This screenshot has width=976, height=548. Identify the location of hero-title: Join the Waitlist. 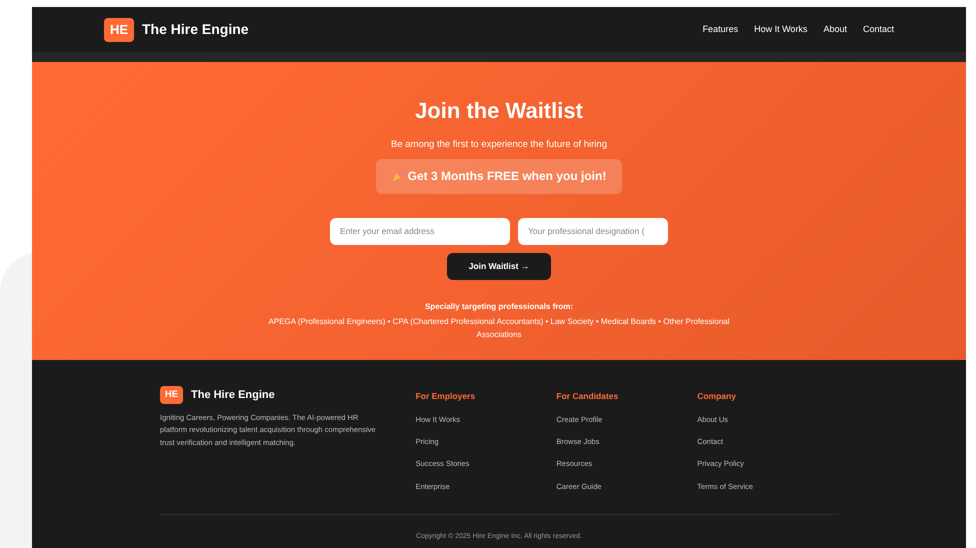
(499, 111).